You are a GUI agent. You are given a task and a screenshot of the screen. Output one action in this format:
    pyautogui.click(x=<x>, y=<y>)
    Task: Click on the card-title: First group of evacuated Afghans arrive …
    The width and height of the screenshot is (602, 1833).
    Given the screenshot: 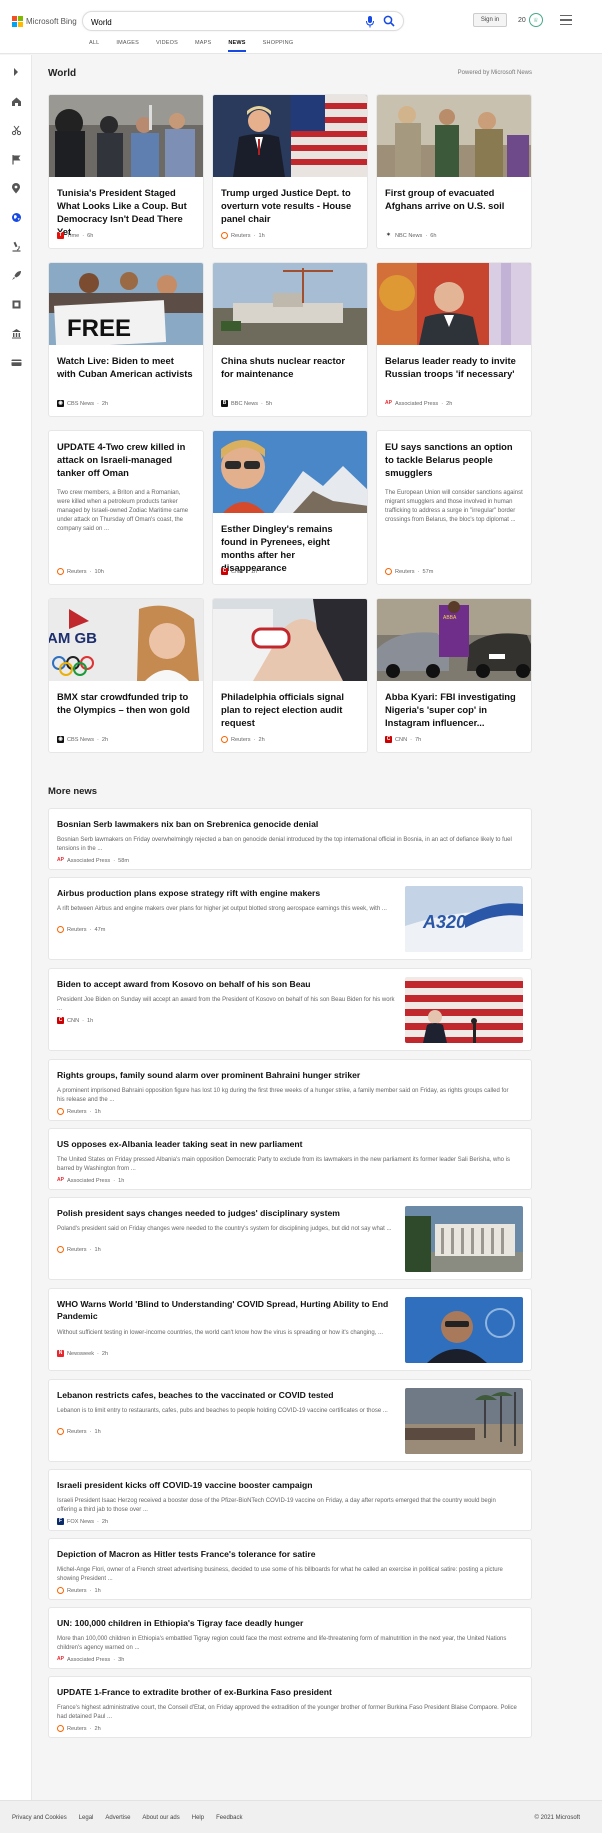 What is the action you would take?
    pyautogui.click(x=454, y=199)
    